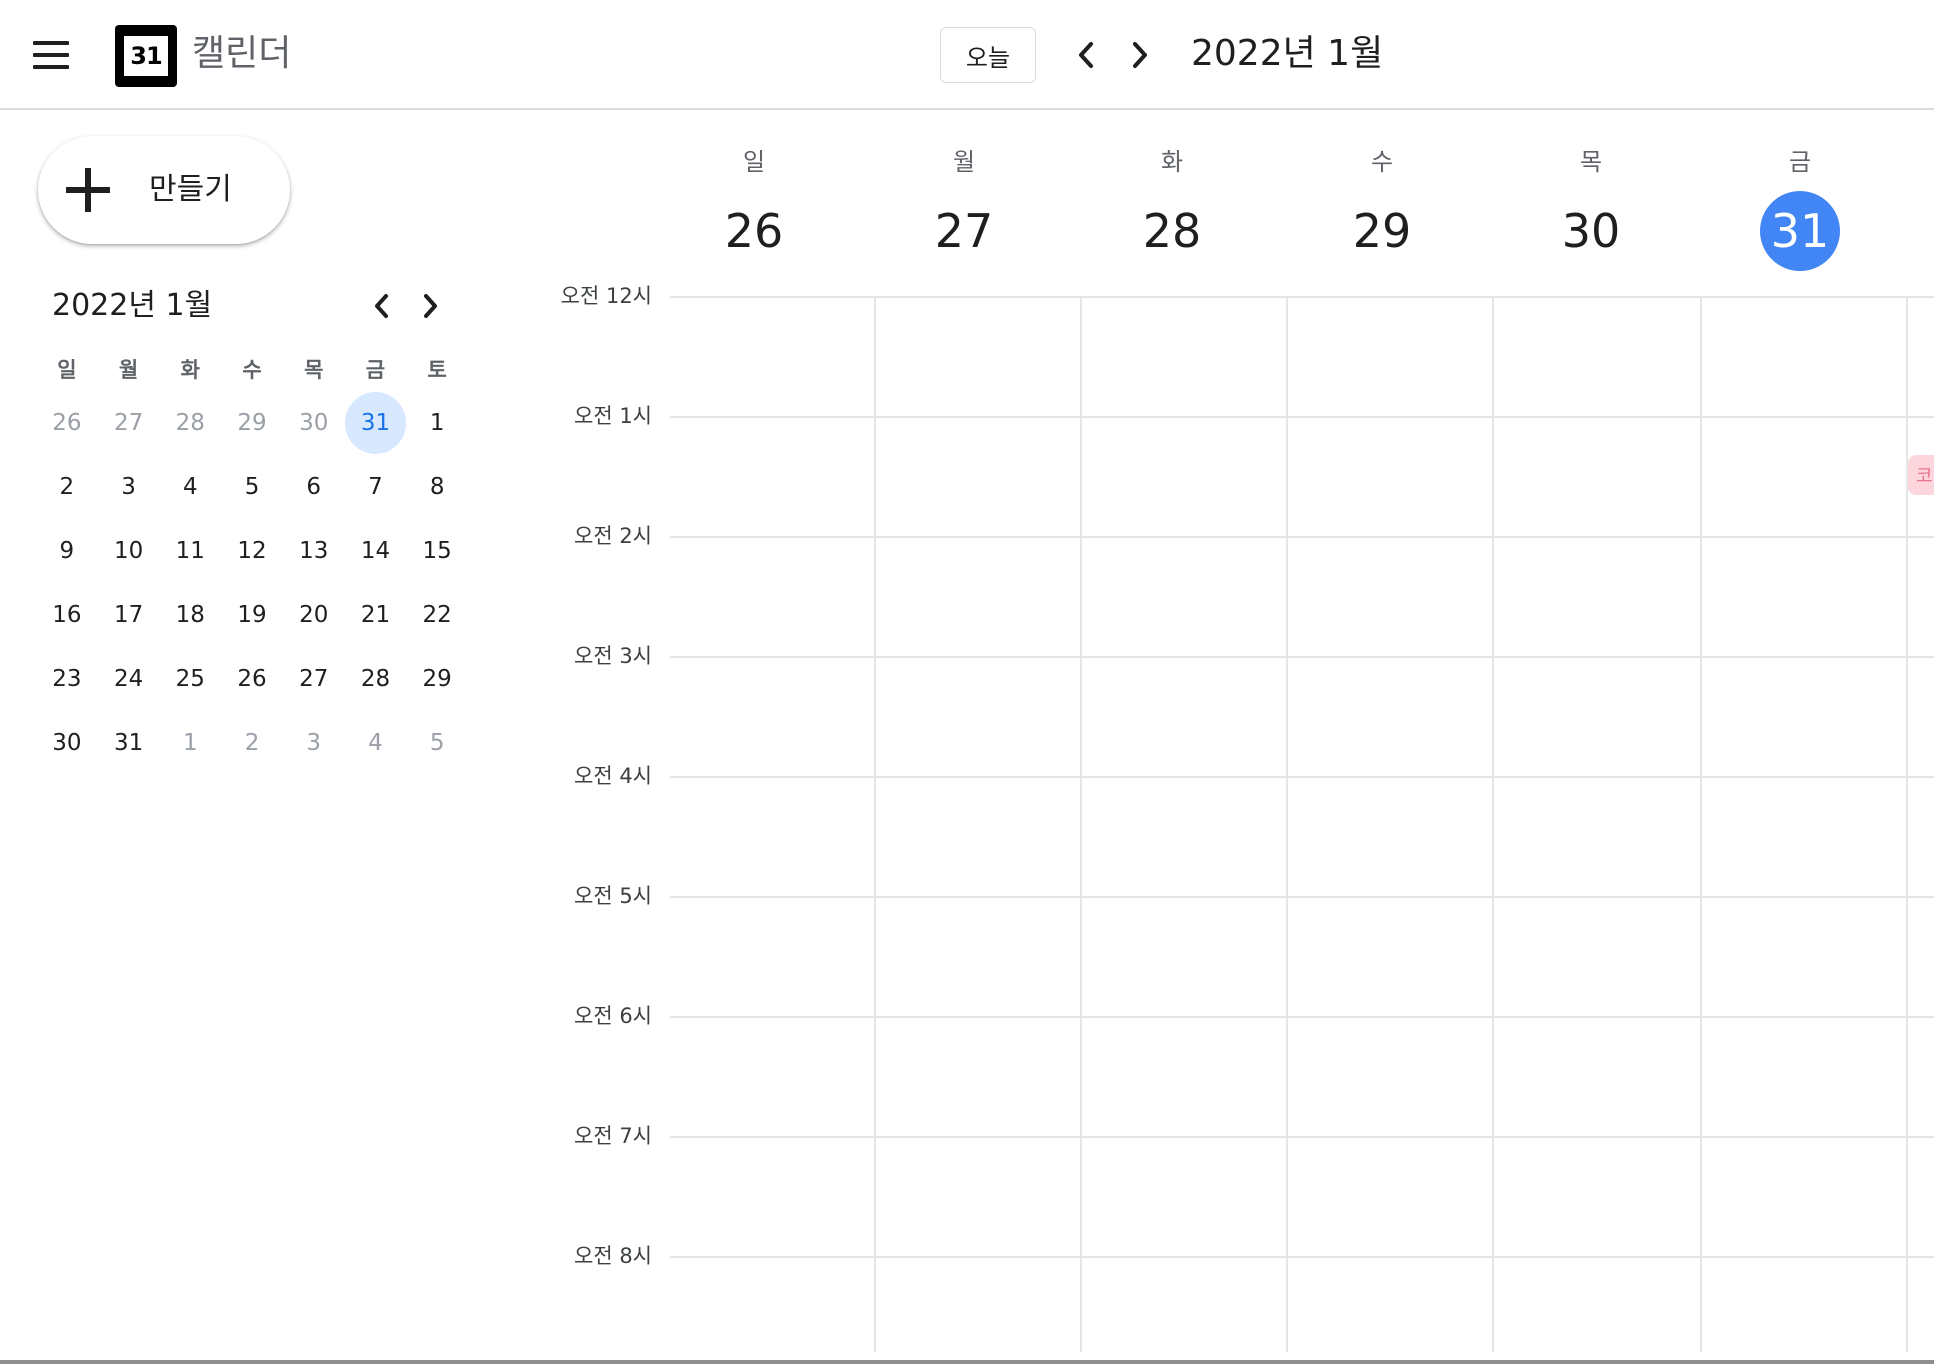  Describe the element at coordinates (430, 306) in the screenshot. I see `mini-calendar-next-button` at that location.